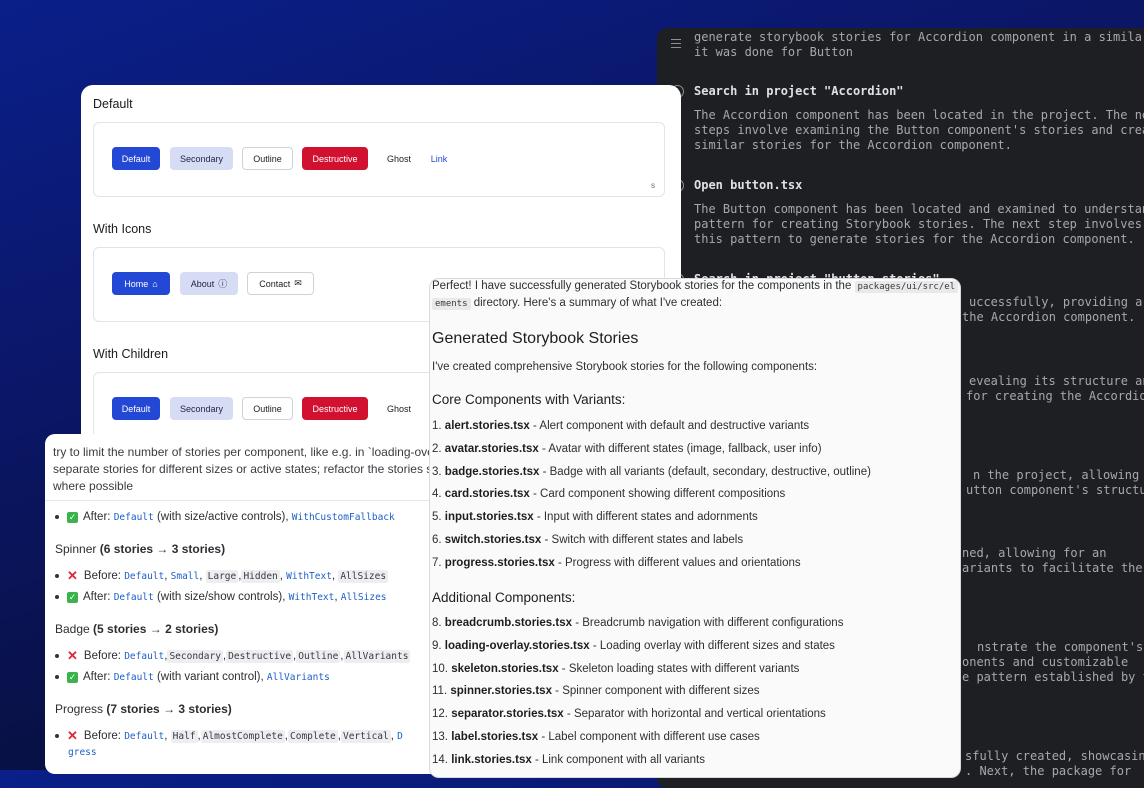 The width and height of the screenshot is (1144, 788). Describe the element at coordinates (535, 338) in the screenshot. I see `summary-heading: Generated Storybook Stories` at that location.